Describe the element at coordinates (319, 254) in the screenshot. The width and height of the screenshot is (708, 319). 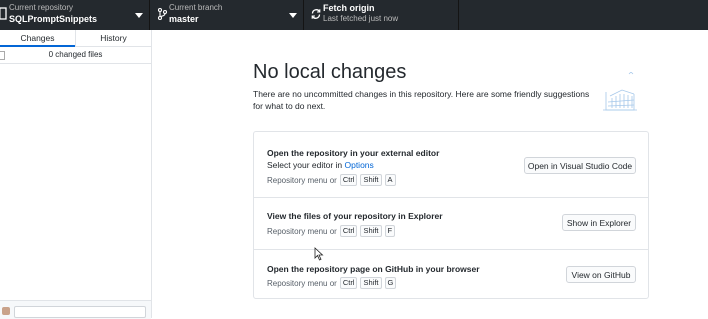
I see `mouse-cursor-icon` at that location.